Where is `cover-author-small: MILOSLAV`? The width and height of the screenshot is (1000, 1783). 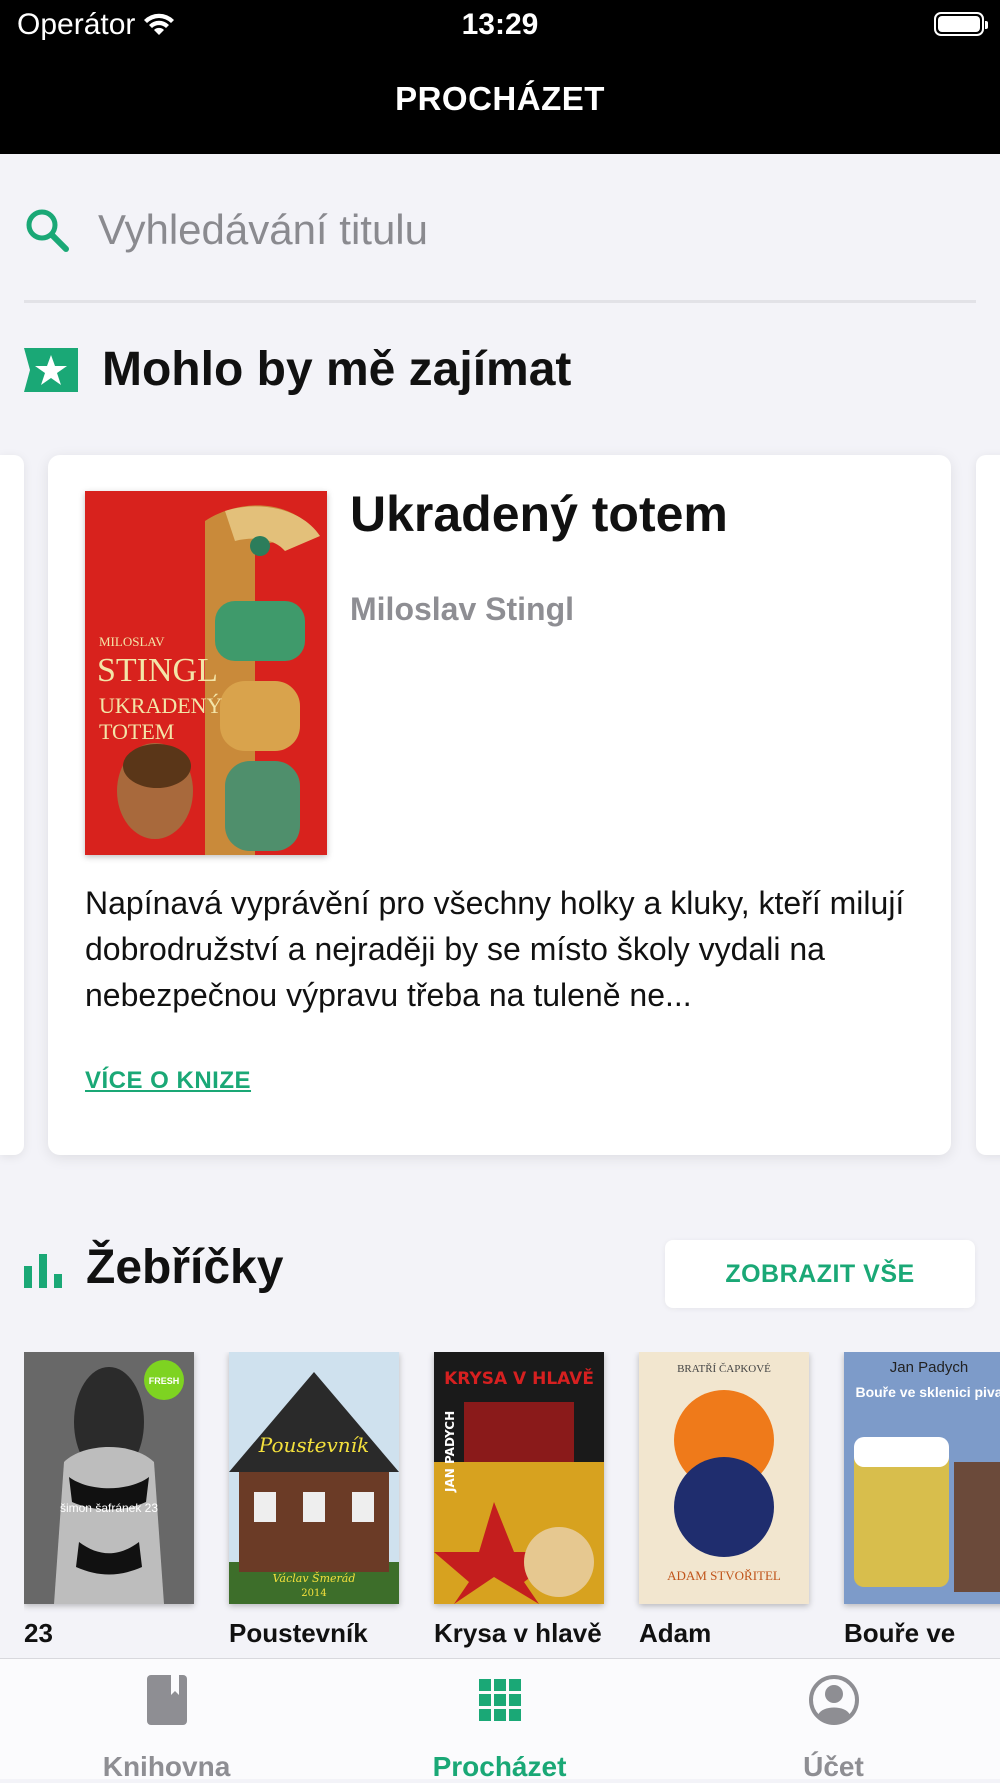
cover-author-small: MILOSLAV is located at coordinates (132, 641).